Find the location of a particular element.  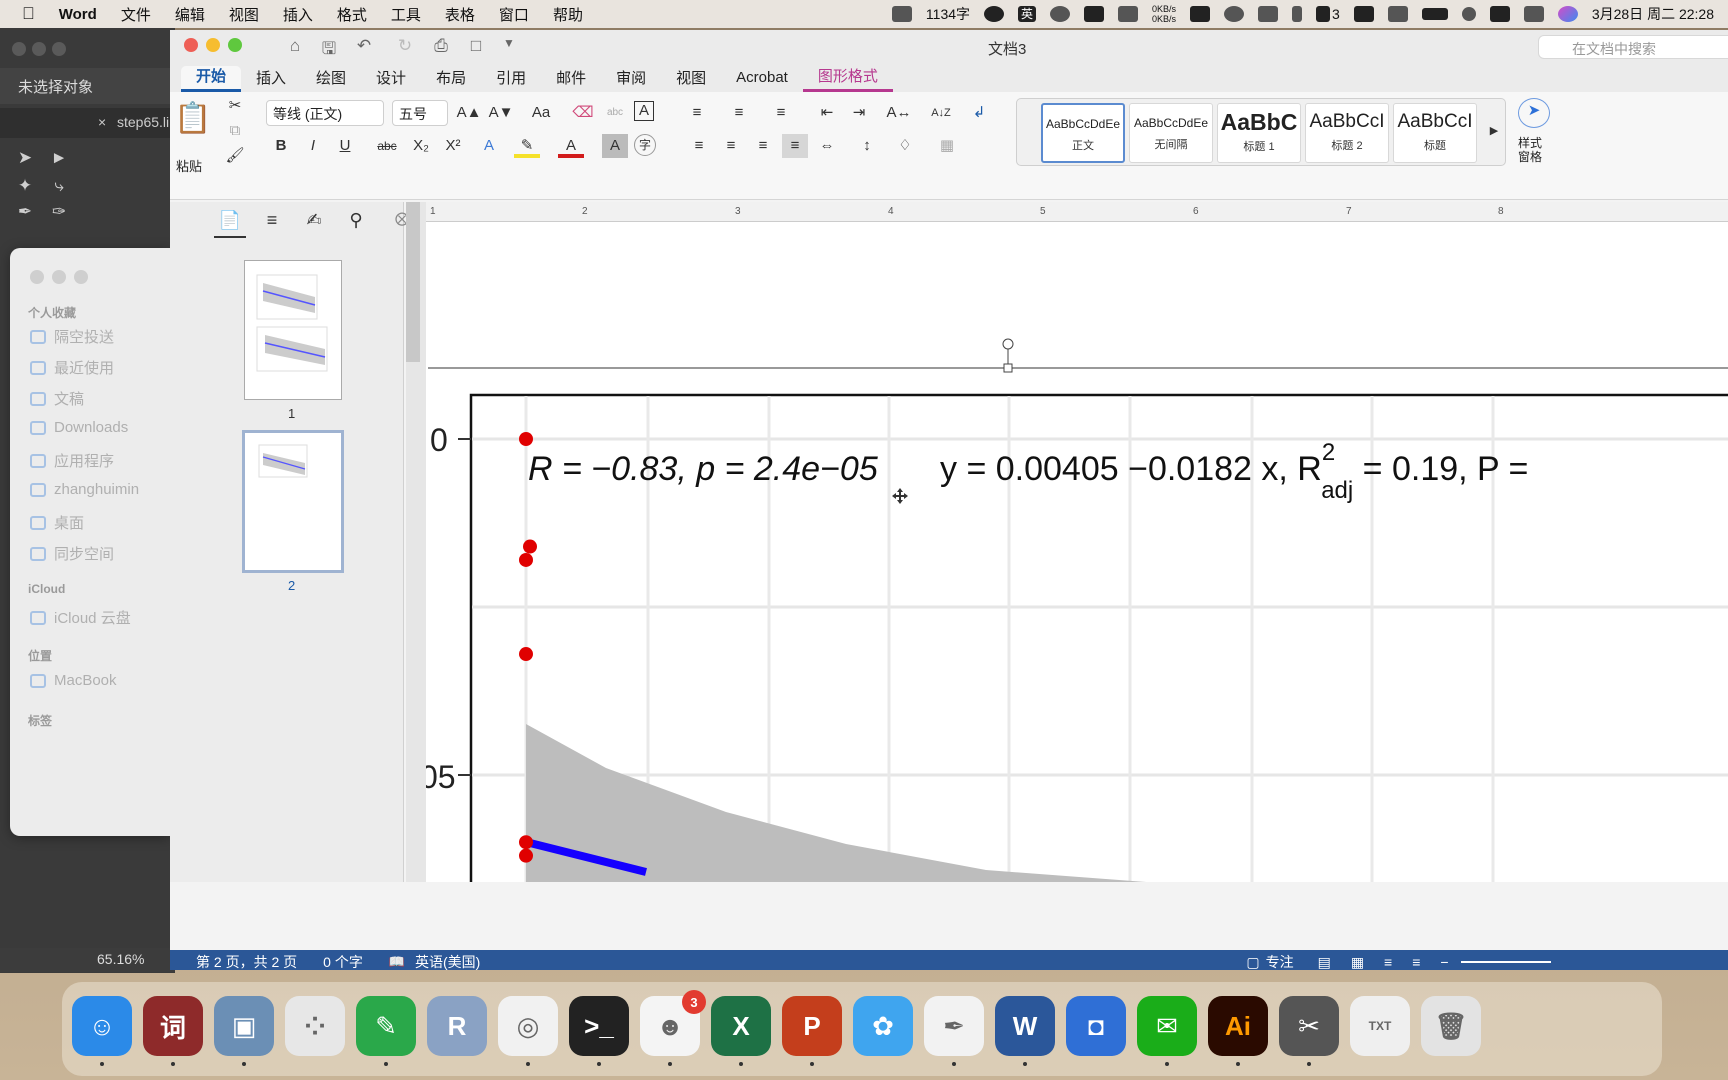

print-icon: ⎙ is located at coordinates (441, 46).